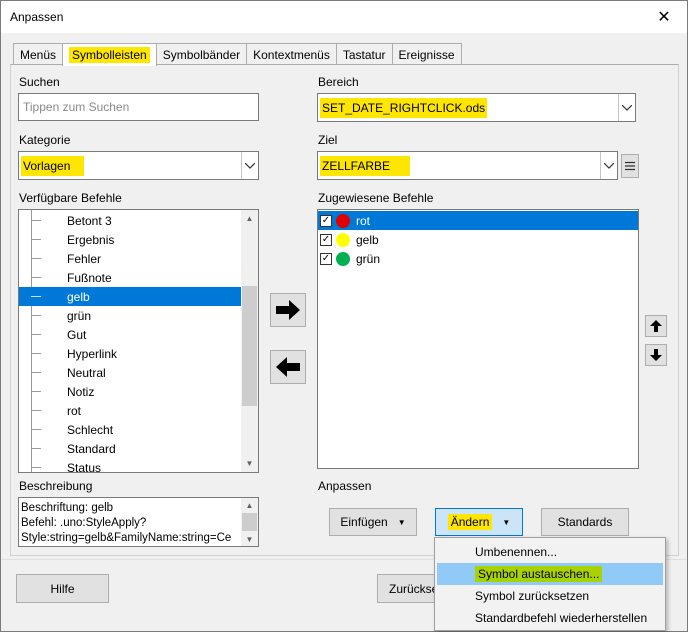 This screenshot has width=688, height=632. What do you see at coordinates (408, 588) in the screenshot?
I see `reset-button: Zurückse` at bounding box center [408, 588].